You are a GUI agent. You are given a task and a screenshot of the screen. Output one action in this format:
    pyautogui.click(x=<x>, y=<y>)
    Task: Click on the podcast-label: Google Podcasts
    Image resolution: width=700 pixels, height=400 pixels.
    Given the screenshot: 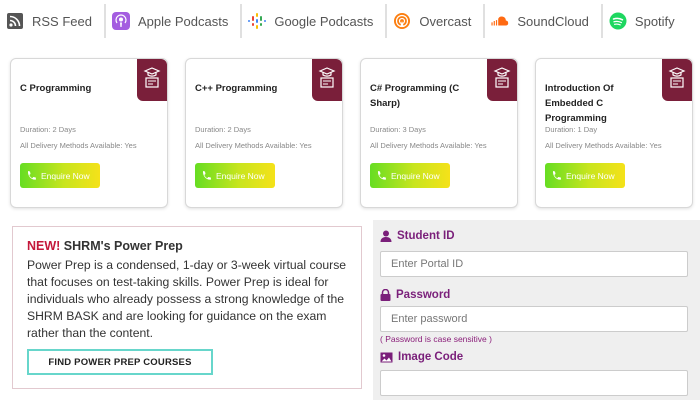 What is the action you would take?
    pyautogui.click(x=324, y=21)
    